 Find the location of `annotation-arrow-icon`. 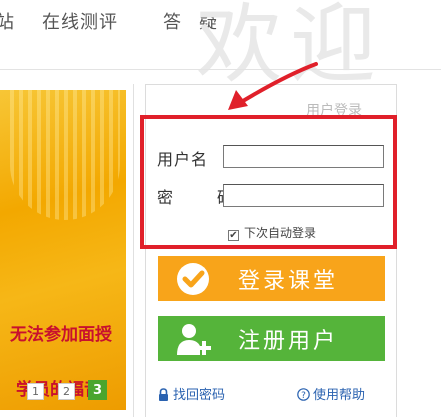

annotation-arrow-icon is located at coordinates (273, 86).